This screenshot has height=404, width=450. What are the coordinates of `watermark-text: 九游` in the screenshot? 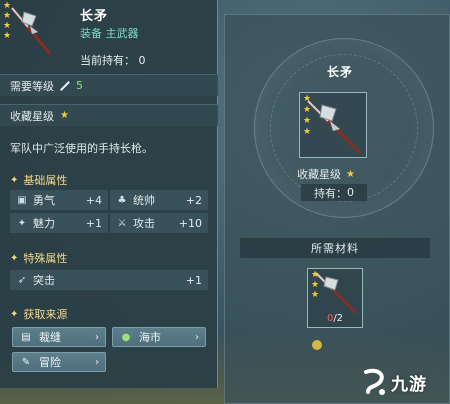 It's located at (409, 384).